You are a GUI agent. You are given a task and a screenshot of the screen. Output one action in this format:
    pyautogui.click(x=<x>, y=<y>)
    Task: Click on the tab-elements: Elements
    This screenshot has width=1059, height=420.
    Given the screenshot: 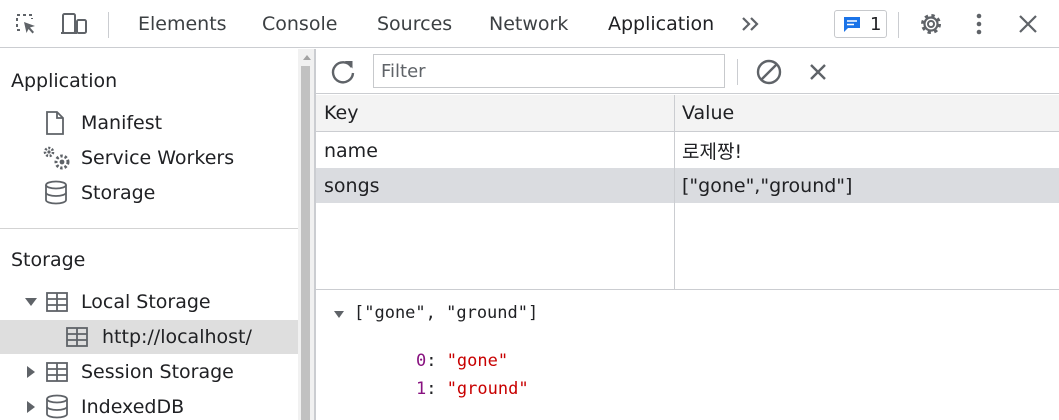 What is the action you would take?
    pyautogui.click(x=182, y=24)
    